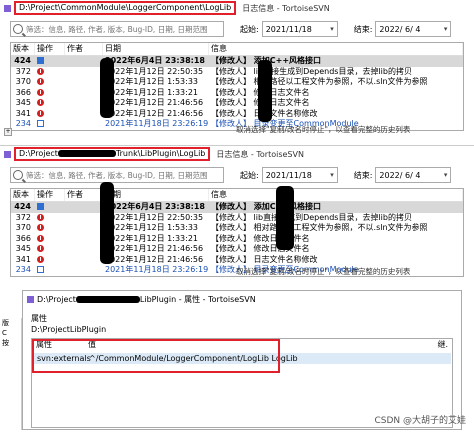 This screenshot has width=474, height=432. I want to click on from-label: 起始:, so click(249, 29).